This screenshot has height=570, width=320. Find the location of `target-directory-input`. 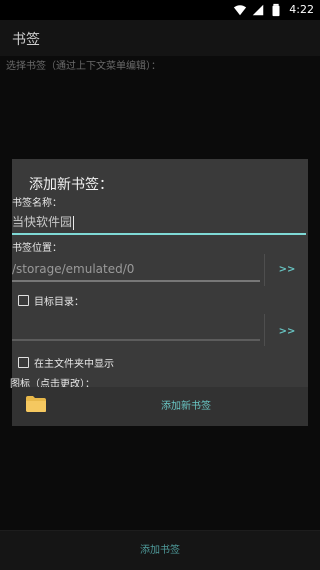

target-directory-input is located at coordinates (136, 330).